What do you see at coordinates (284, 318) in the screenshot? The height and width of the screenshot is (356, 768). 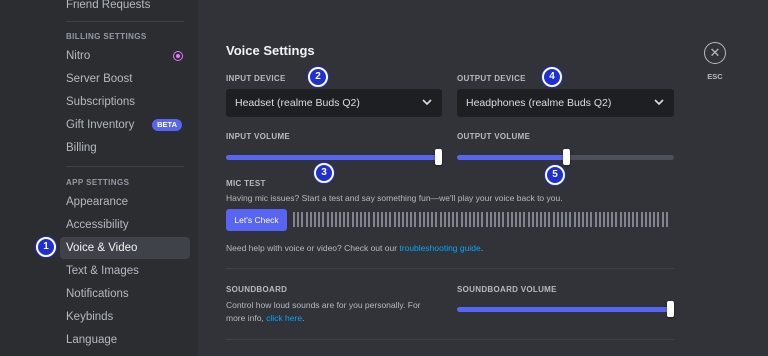 I see `click-here-link: click here` at bounding box center [284, 318].